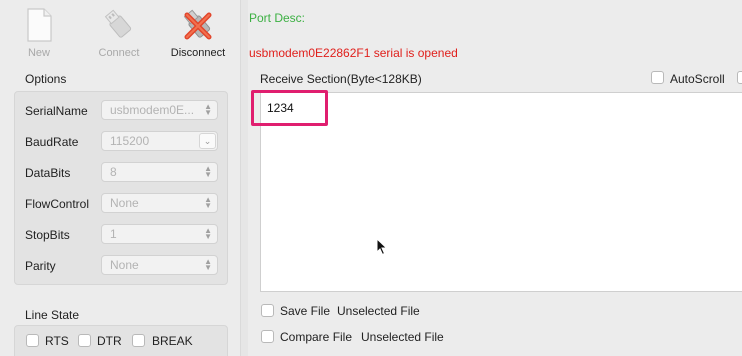 The width and height of the screenshot is (742, 356). I want to click on new-button: New, so click(39, 33).